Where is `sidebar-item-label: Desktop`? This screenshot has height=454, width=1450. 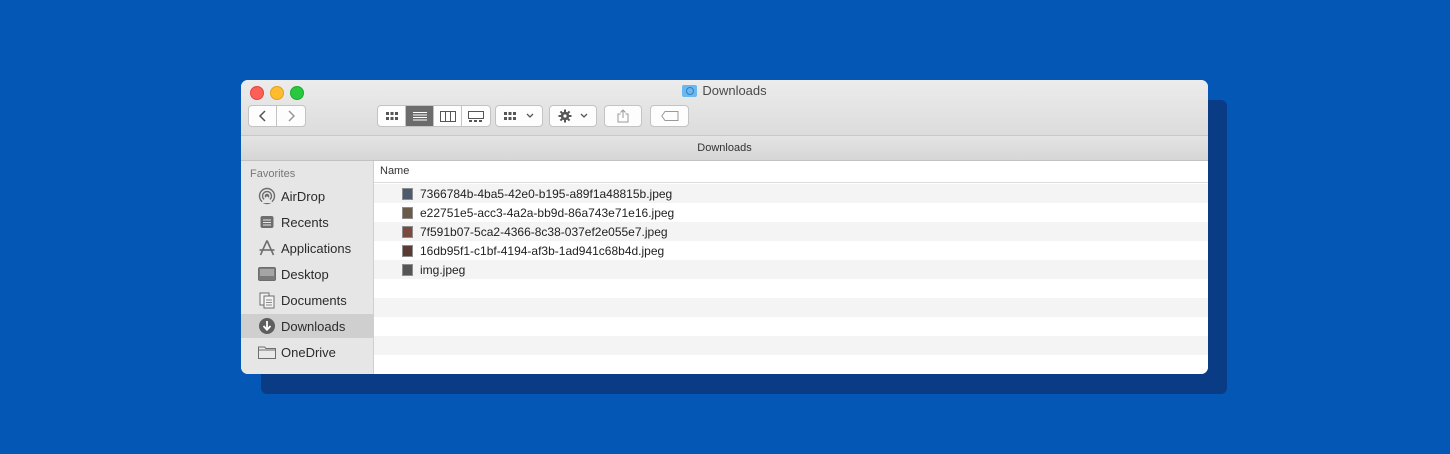 sidebar-item-label: Desktop is located at coordinates (305, 274).